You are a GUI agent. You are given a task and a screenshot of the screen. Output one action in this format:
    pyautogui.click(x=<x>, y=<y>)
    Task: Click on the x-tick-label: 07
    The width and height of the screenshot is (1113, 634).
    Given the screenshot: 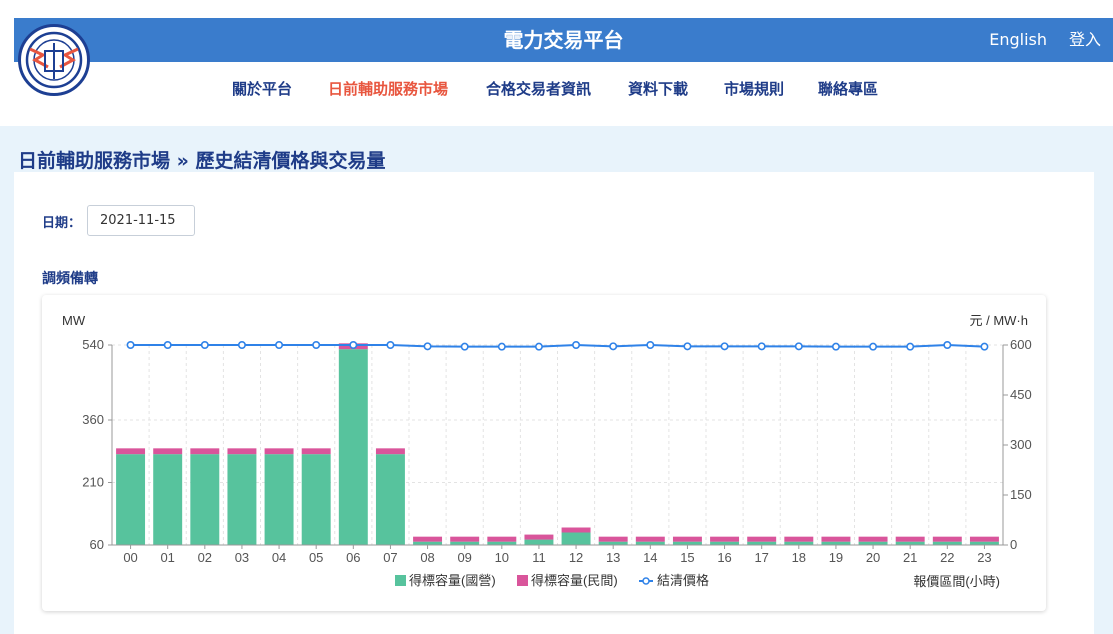 What is the action you would take?
    pyautogui.click(x=390, y=557)
    